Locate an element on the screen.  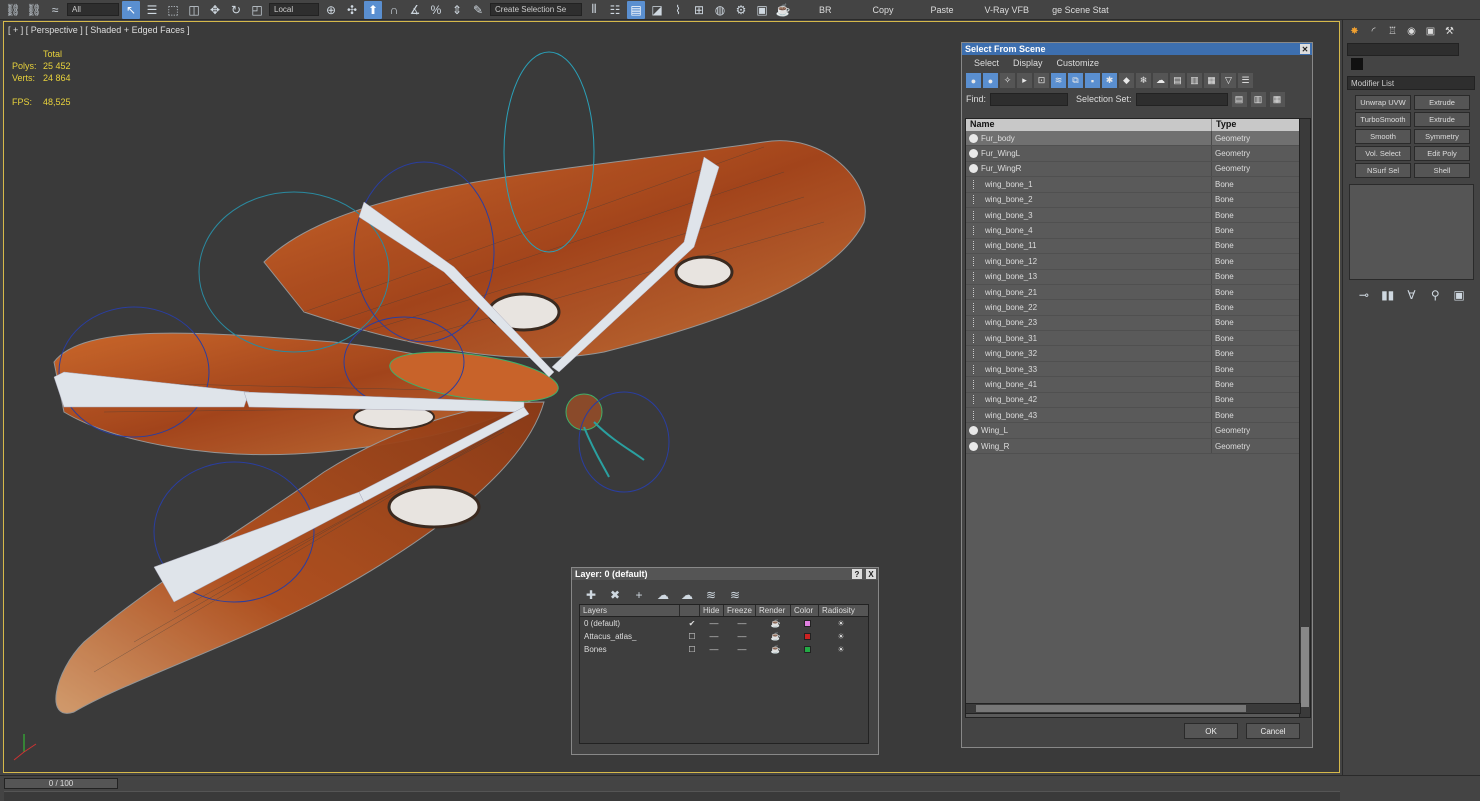
create-tab-icon: ✸ is located at coordinates (1354, 31).